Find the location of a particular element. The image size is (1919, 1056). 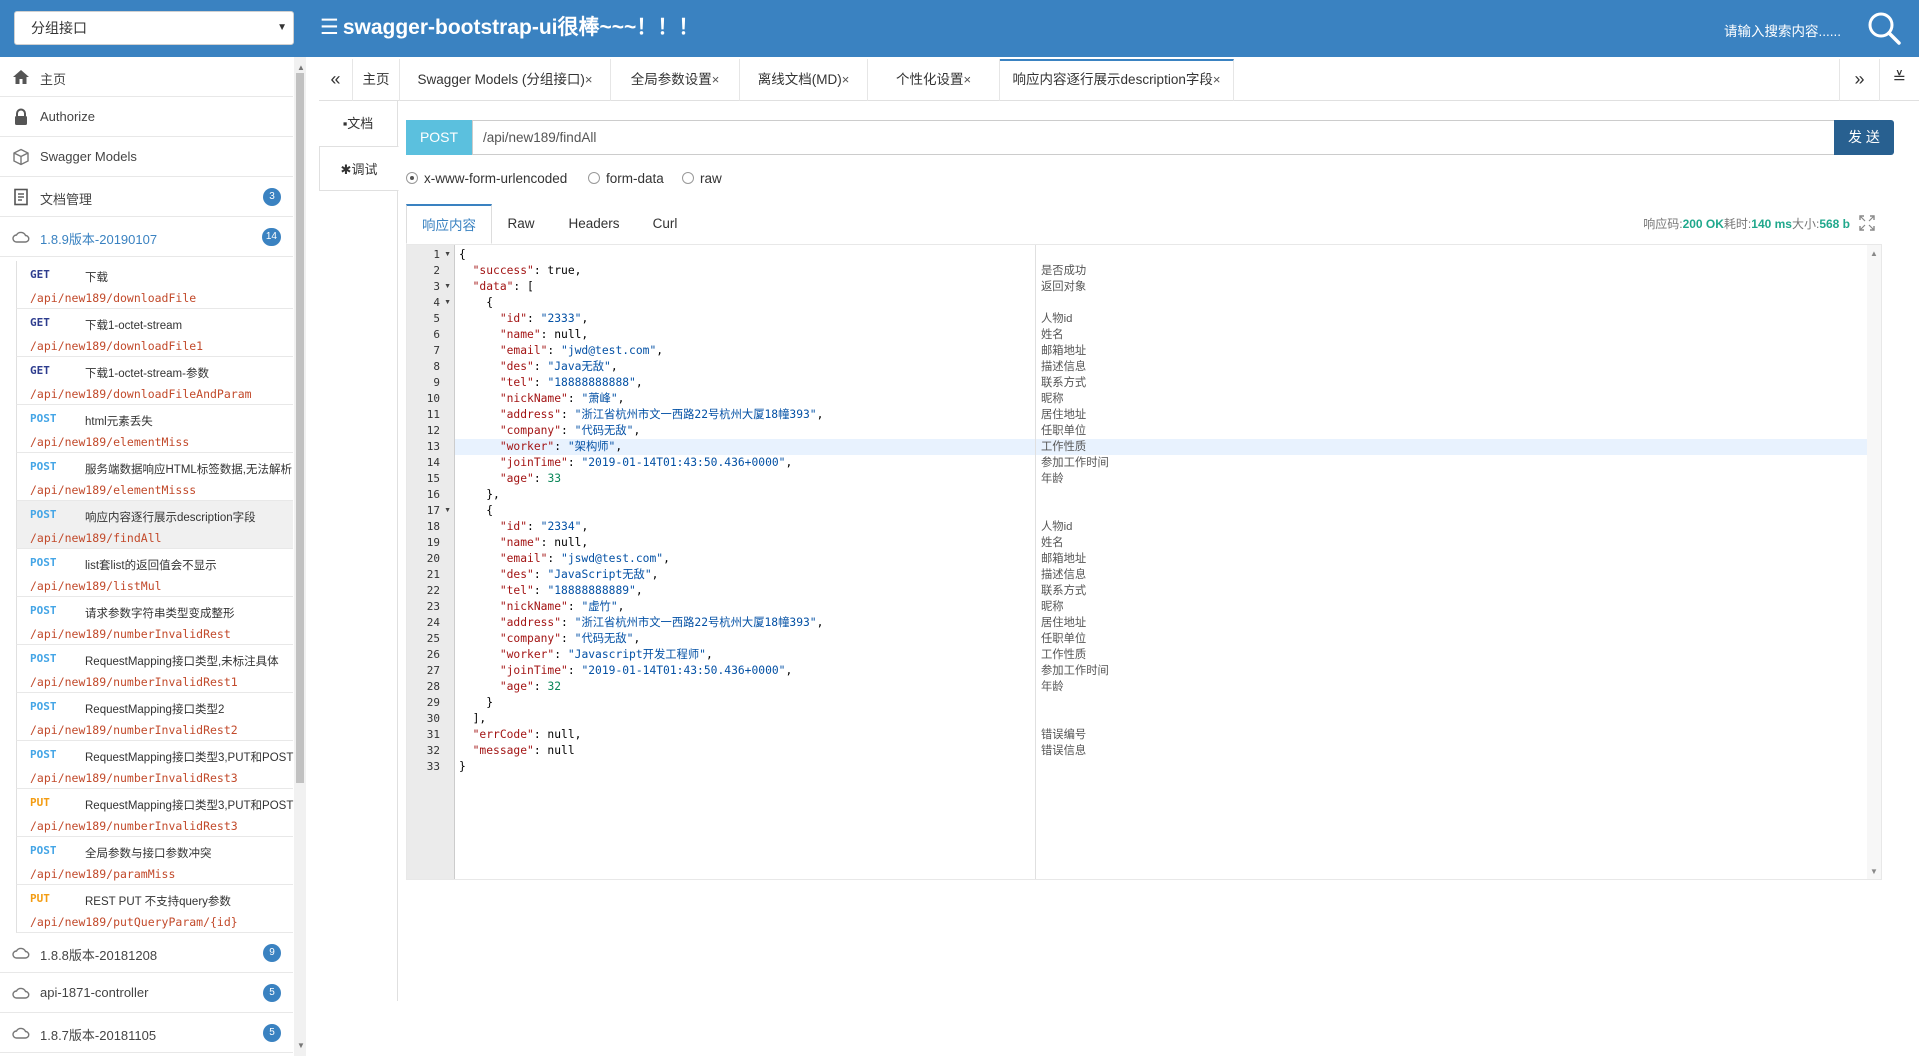

sidebar-item-authorize: Authorize is located at coordinates (146, 117).